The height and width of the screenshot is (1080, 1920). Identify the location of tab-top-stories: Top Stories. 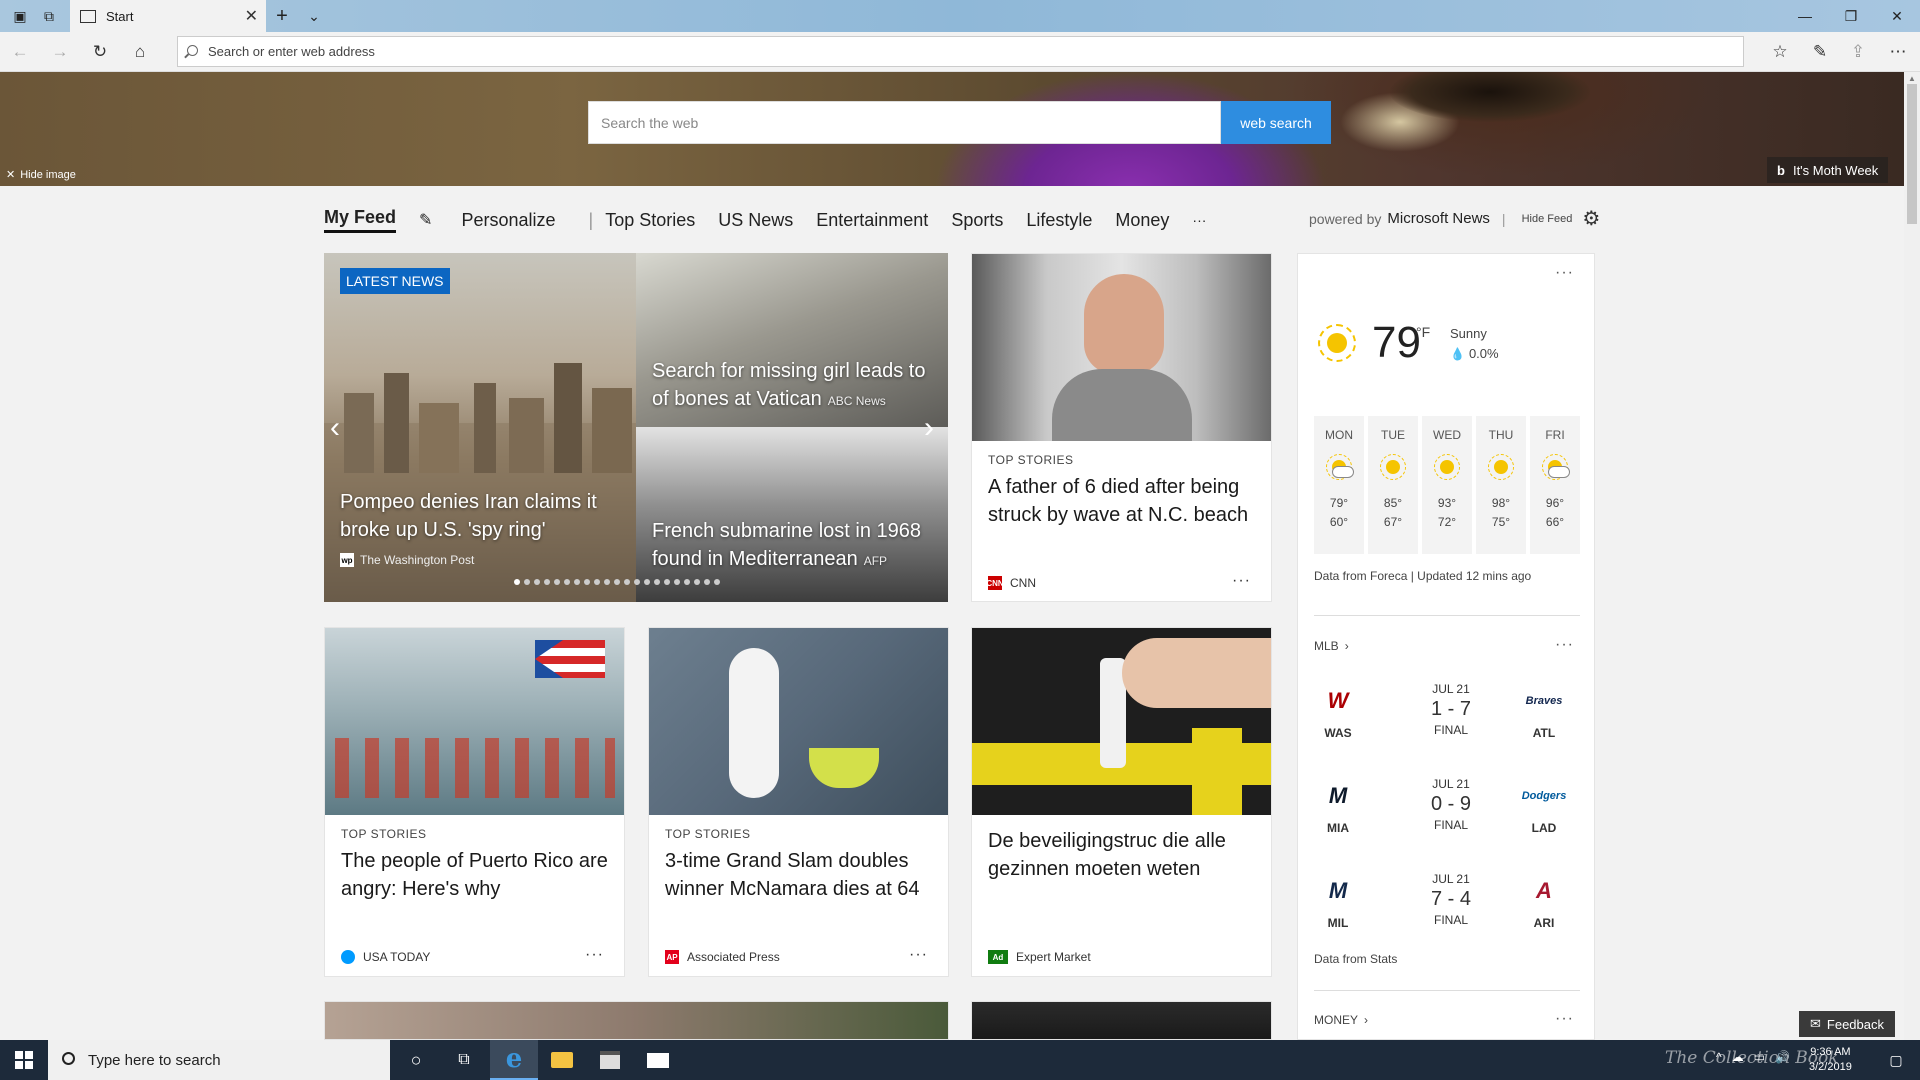
(650, 220).